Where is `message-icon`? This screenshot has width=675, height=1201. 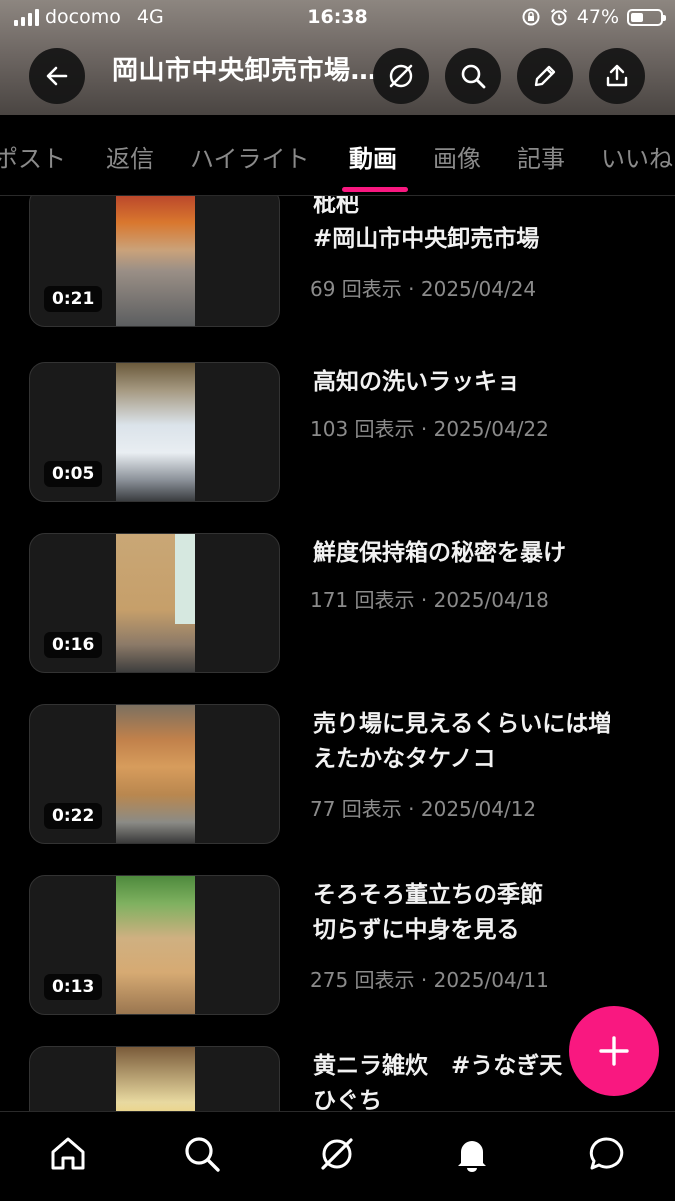 message-icon is located at coordinates (606, 1153).